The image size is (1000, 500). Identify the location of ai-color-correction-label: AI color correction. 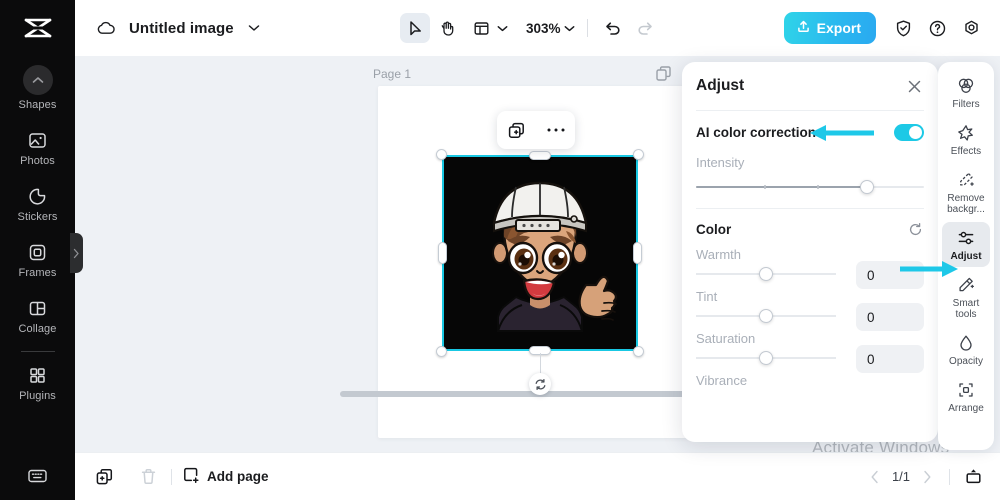
(756, 132).